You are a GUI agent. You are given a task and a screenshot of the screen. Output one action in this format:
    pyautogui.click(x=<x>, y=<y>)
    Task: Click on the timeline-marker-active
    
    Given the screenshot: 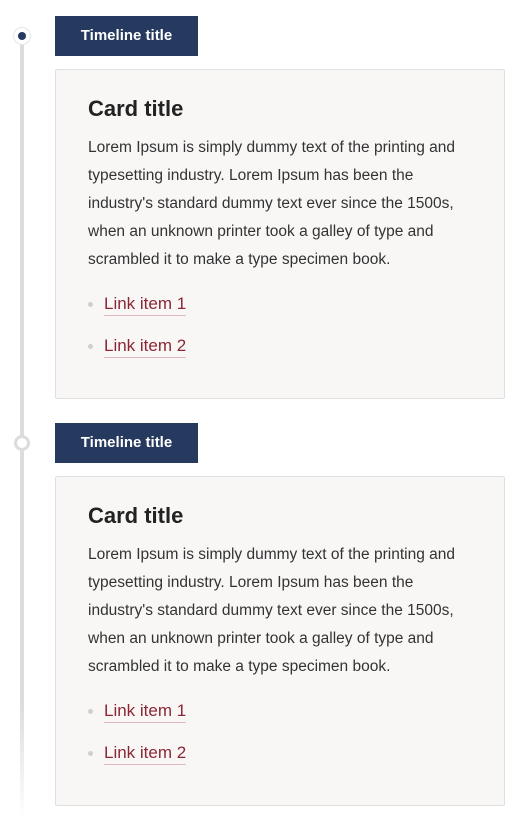 What is the action you would take?
    pyautogui.click(x=22, y=36)
    